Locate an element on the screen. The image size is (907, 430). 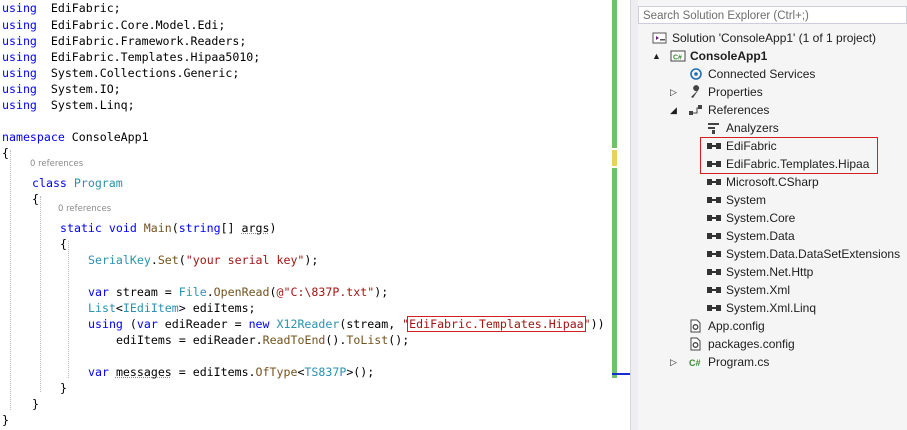
code-token: [] is located at coordinates (231, 228).